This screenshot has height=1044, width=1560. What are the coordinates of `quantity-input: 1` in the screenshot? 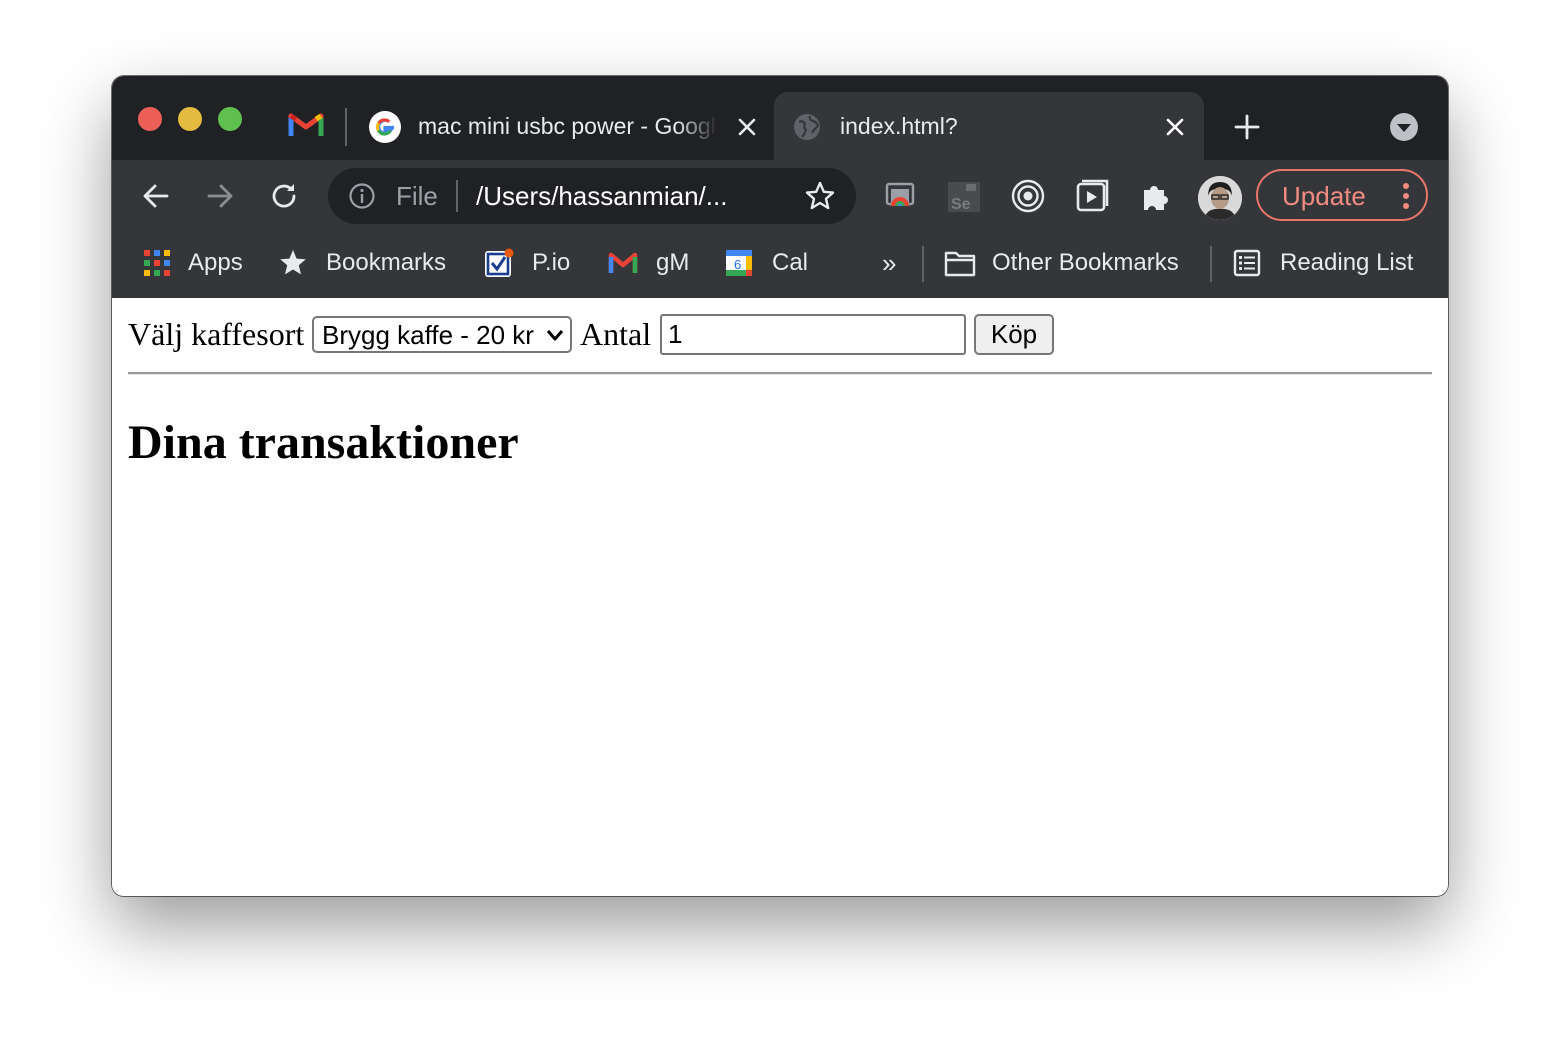 It's located at (813, 334).